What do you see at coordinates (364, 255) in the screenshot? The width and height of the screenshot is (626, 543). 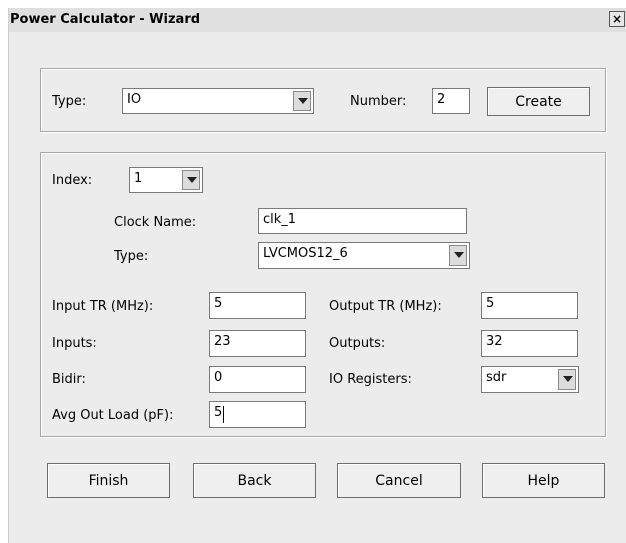 I see `io-type-select: LVCMOS12_6` at bounding box center [364, 255].